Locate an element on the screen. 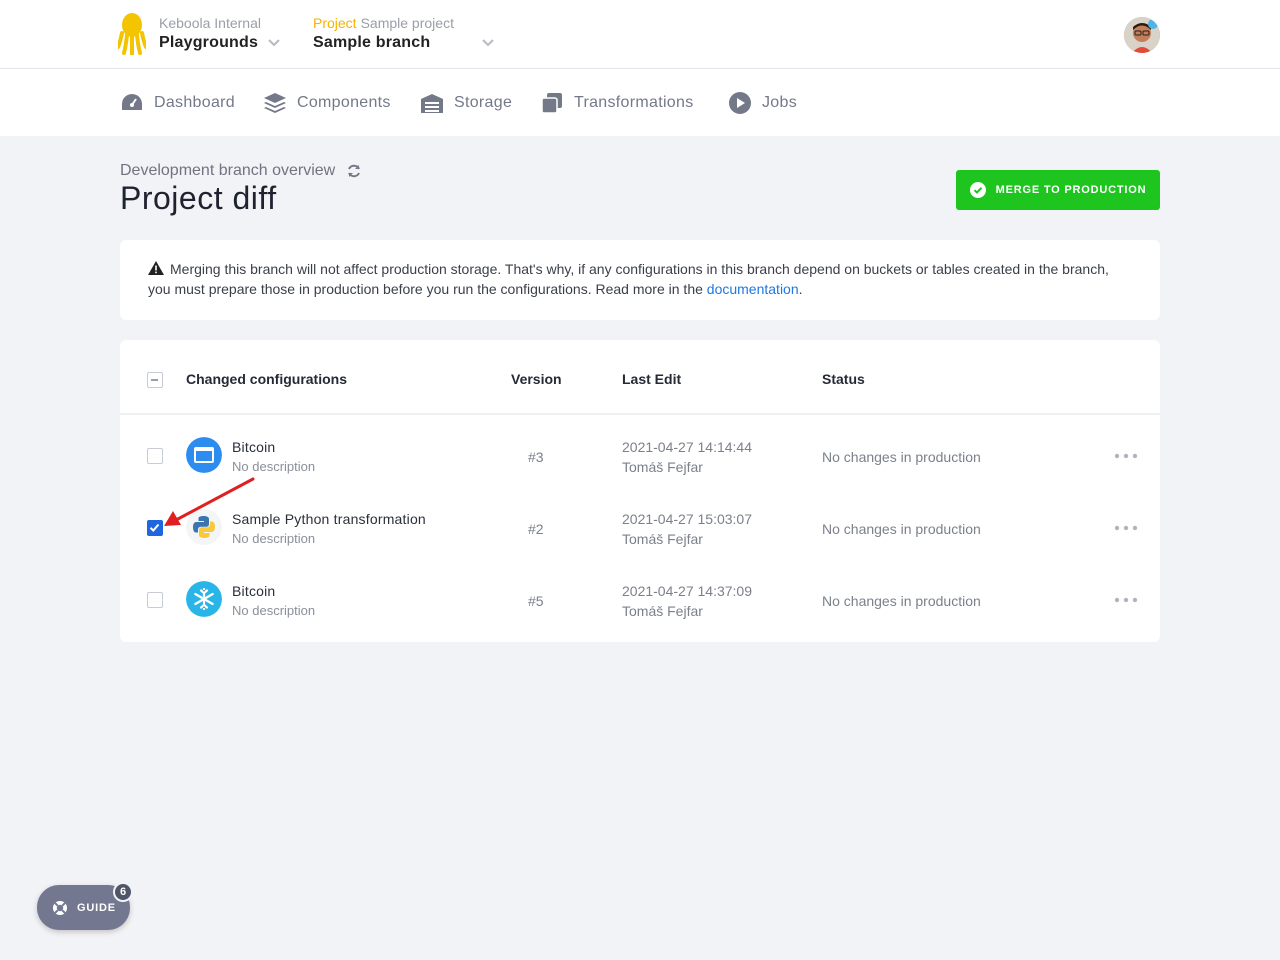  edit-date: 2021-04-27 14:37:09 is located at coordinates (687, 591).